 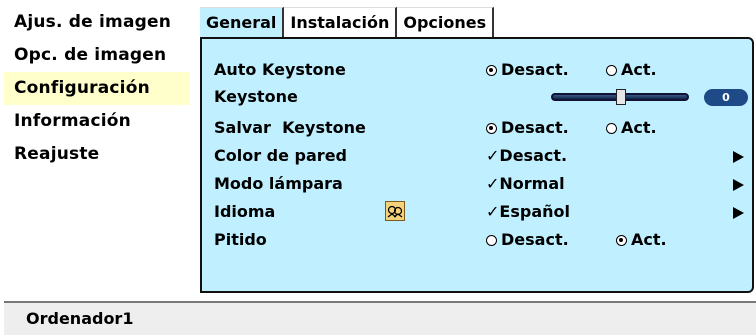 What do you see at coordinates (726, 97) in the screenshot?
I see `keystone-value: 0` at bounding box center [726, 97].